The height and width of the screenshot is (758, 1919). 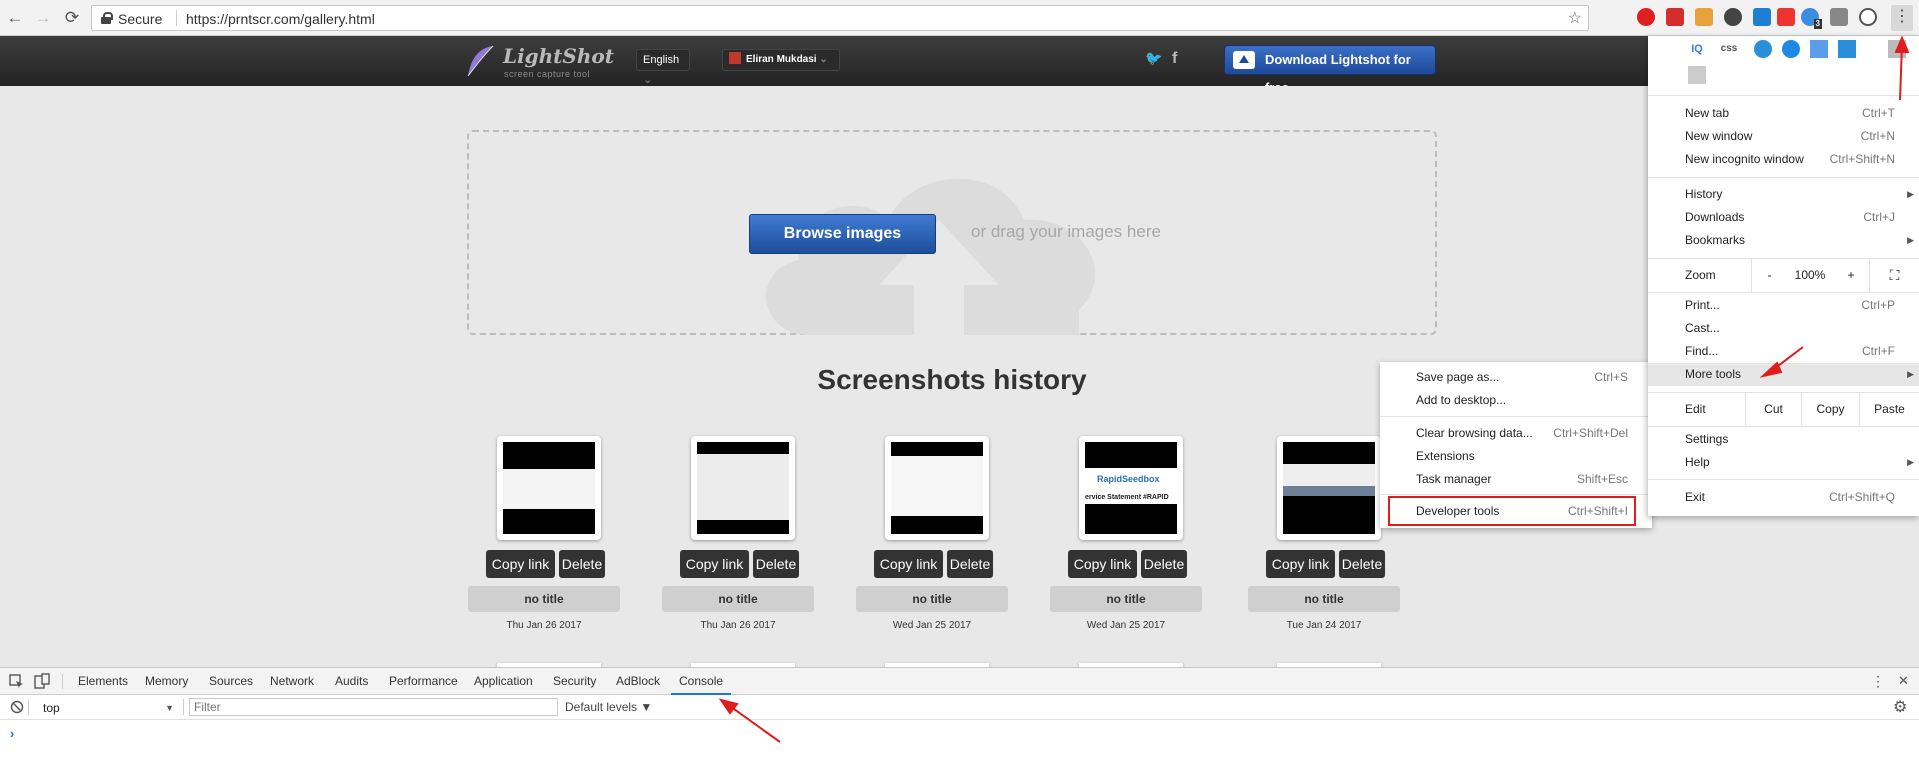 What do you see at coordinates (1516, 377) in the screenshot?
I see `menu-item-save-page: Save page as... Ctrl+S` at bounding box center [1516, 377].